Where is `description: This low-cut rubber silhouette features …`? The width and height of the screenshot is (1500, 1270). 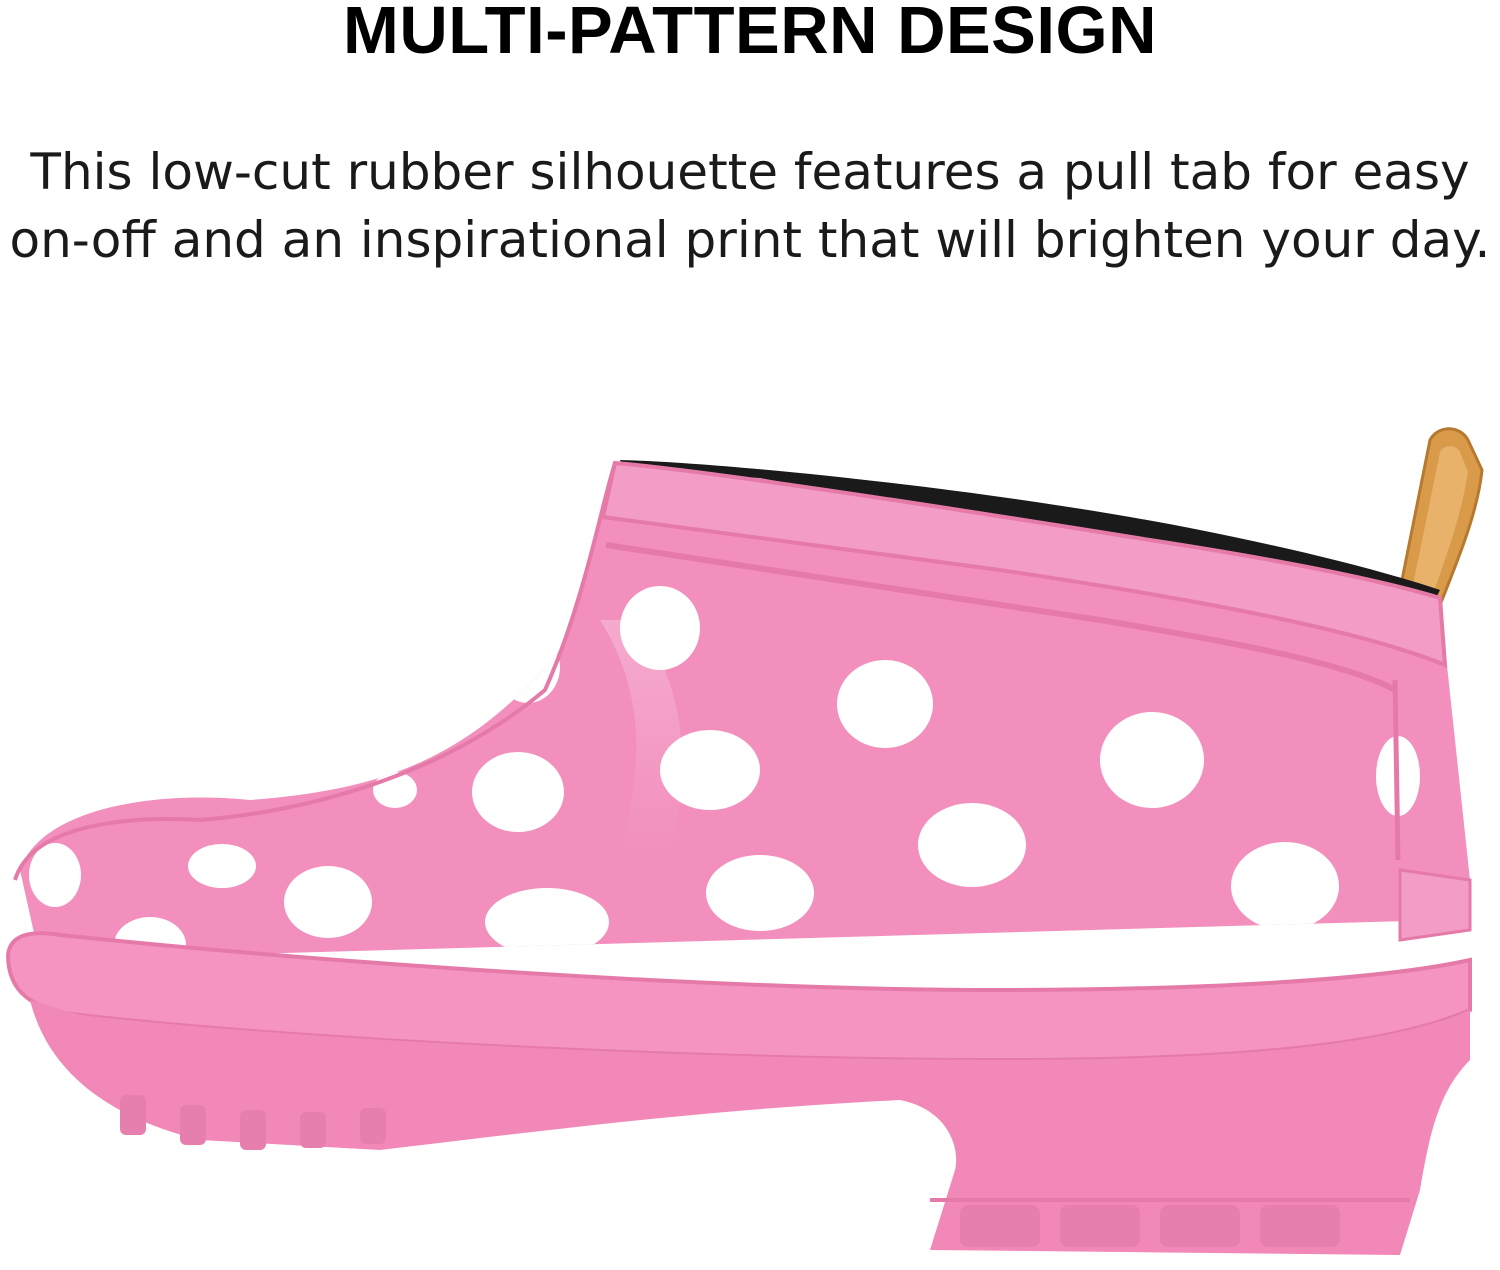
description: This low-cut rubber silhouette features … is located at coordinates (750, 206).